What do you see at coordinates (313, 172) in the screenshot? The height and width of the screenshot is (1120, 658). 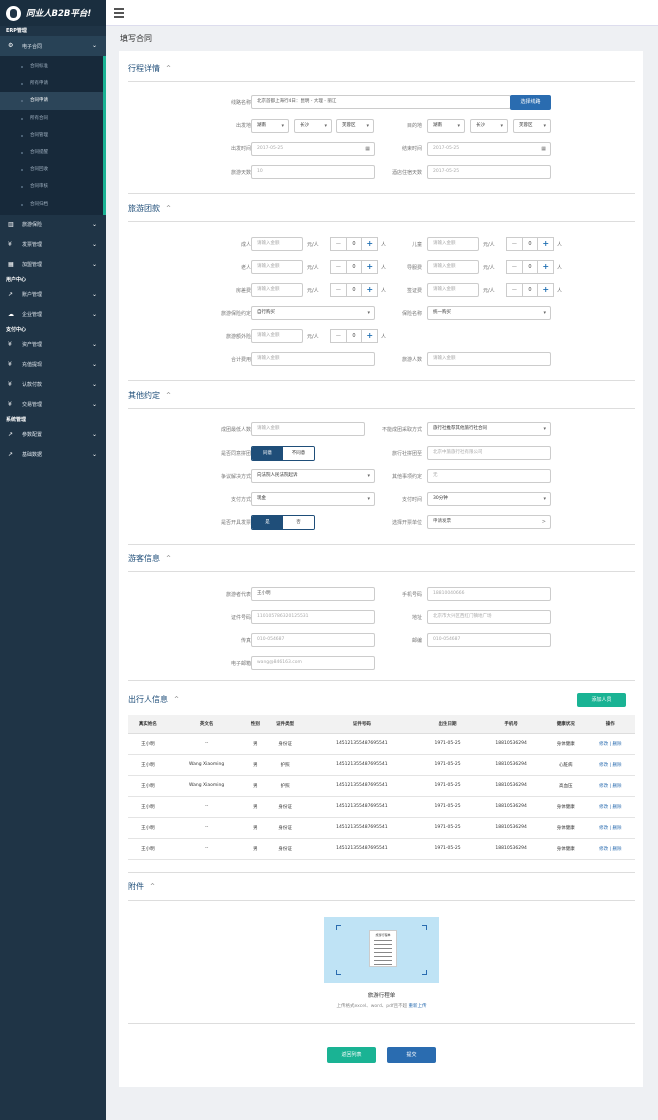 I see `days-input: 10` at bounding box center [313, 172].